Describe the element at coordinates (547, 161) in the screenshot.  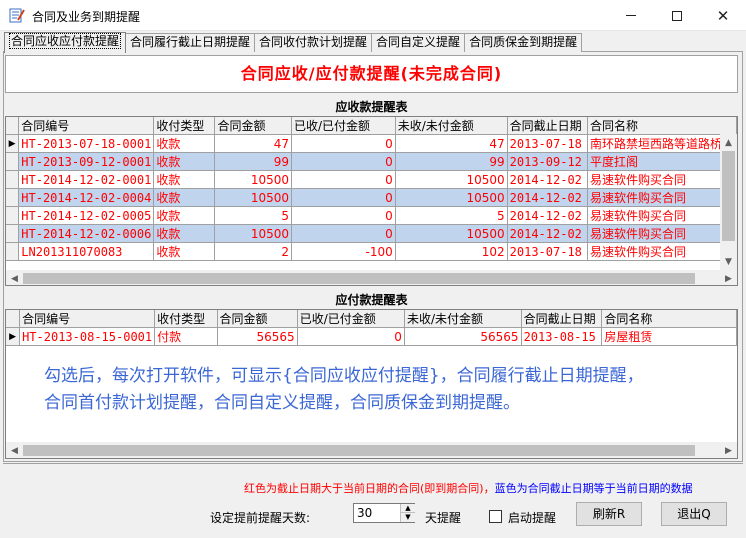
I see `due-date-cell: 2013-09-12` at that location.